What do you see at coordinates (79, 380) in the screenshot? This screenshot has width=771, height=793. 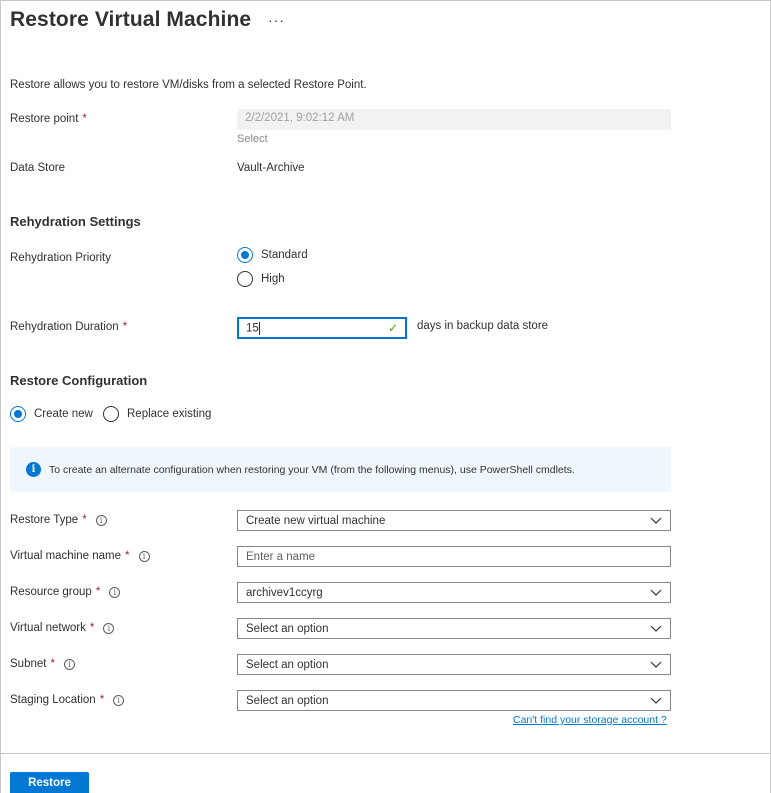 I see `restore-configuration-heading: Restore Configuration` at bounding box center [79, 380].